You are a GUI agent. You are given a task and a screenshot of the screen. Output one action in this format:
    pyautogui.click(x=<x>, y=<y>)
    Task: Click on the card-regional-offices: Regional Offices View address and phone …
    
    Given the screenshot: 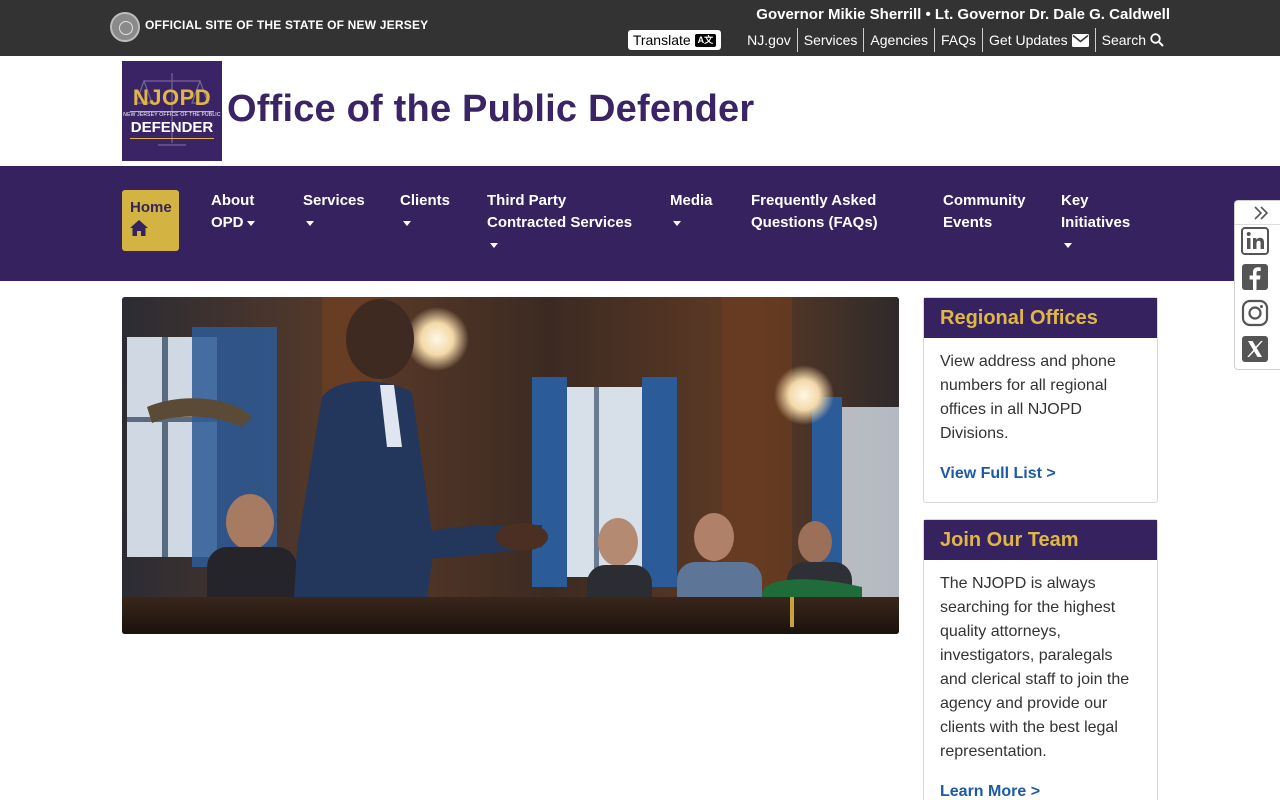 What is the action you would take?
    pyautogui.click(x=1040, y=400)
    